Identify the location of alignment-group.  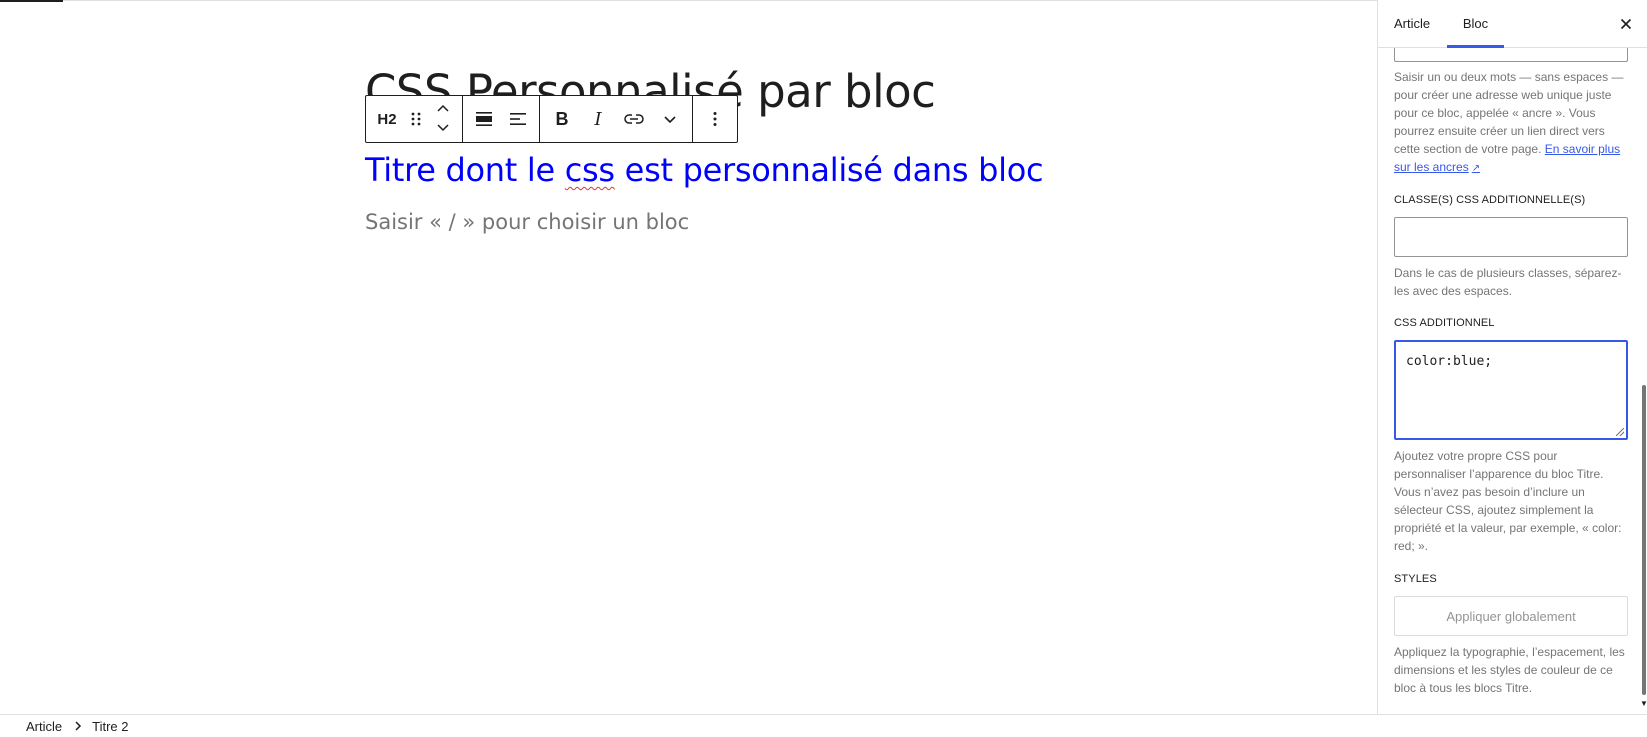
(501, 119).